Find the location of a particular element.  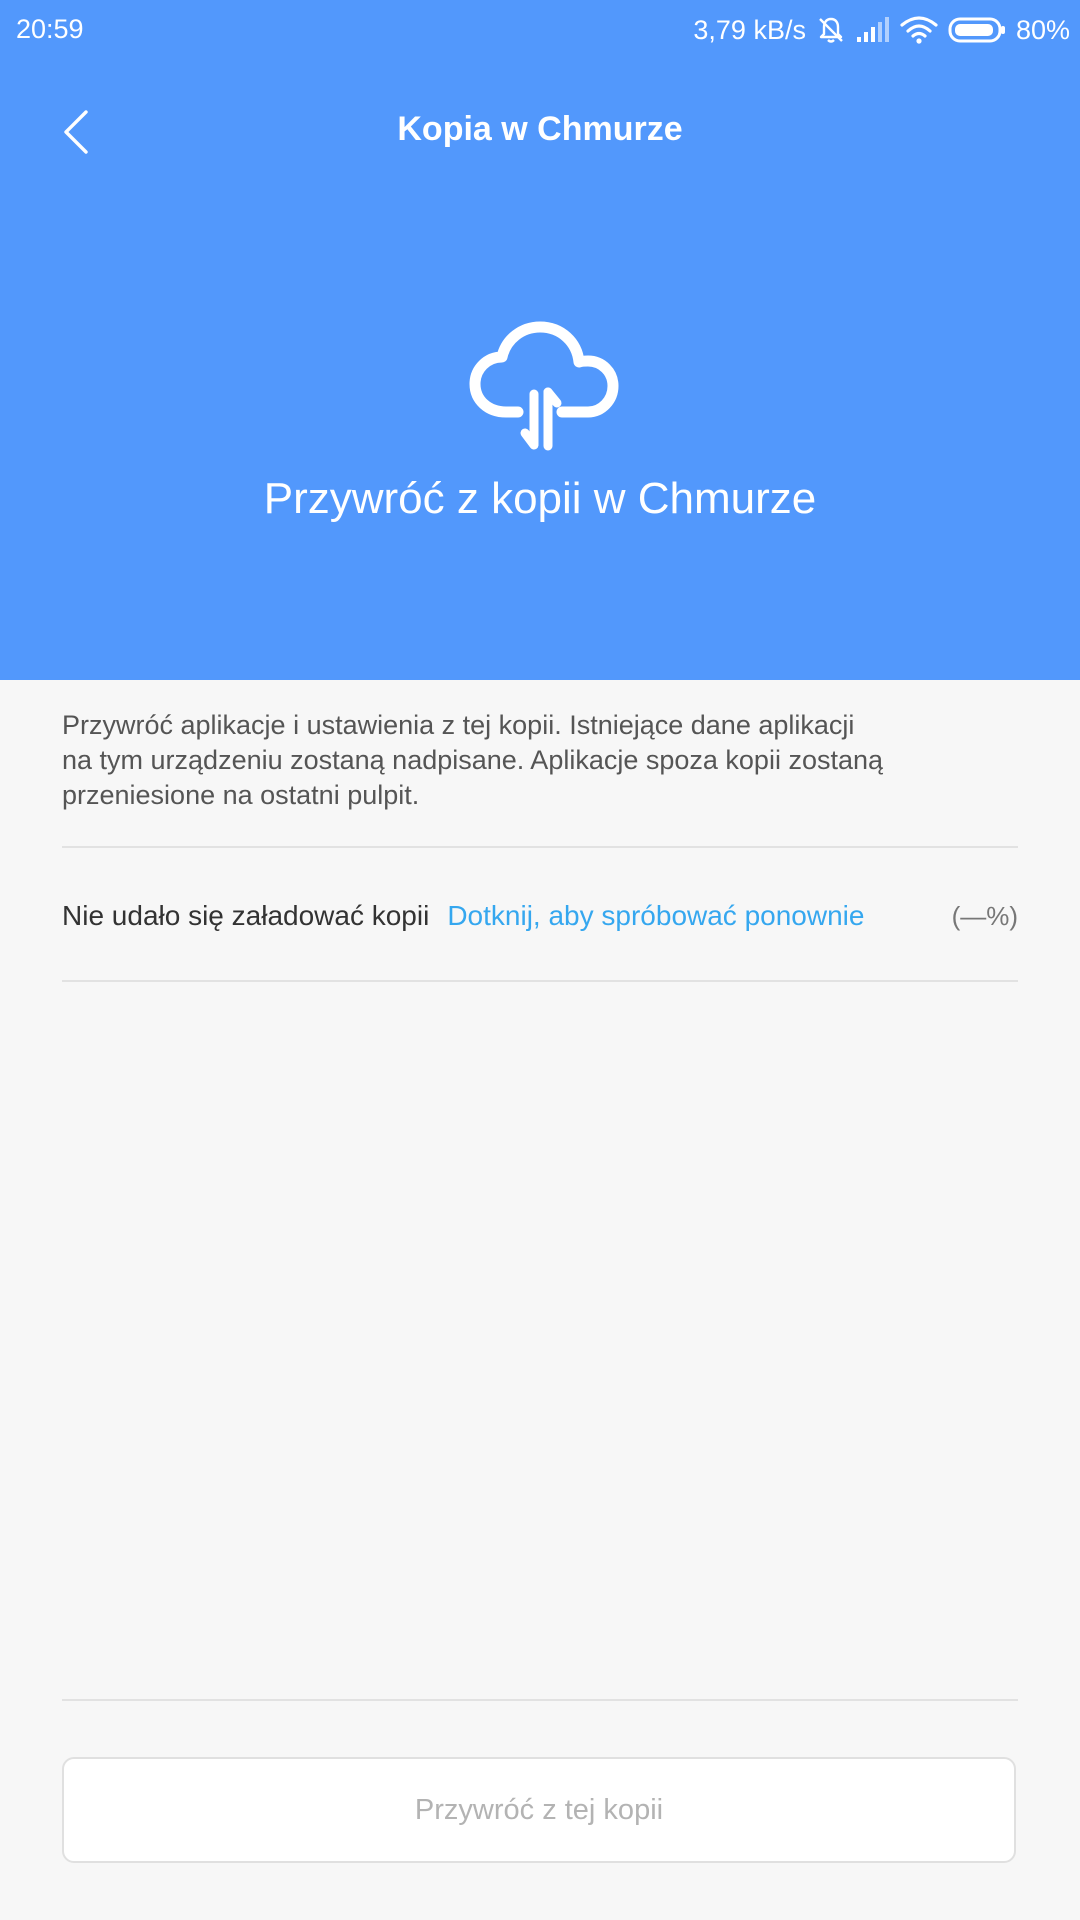

network-speed: 3,79 kB/s is located at coordinates (749, 29).